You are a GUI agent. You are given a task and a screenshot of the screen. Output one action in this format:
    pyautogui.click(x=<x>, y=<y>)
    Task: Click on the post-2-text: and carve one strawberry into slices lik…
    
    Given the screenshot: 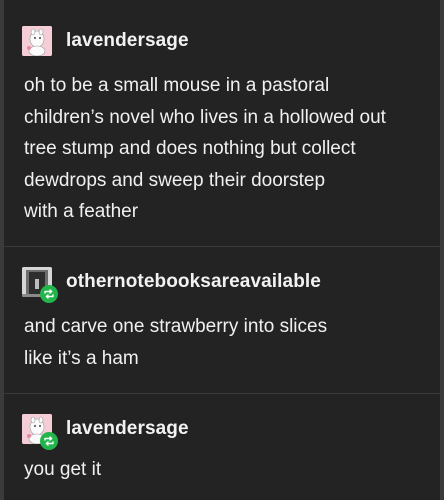 What is the action you would take?
    pyautogui.click(x=225, y=342)
    